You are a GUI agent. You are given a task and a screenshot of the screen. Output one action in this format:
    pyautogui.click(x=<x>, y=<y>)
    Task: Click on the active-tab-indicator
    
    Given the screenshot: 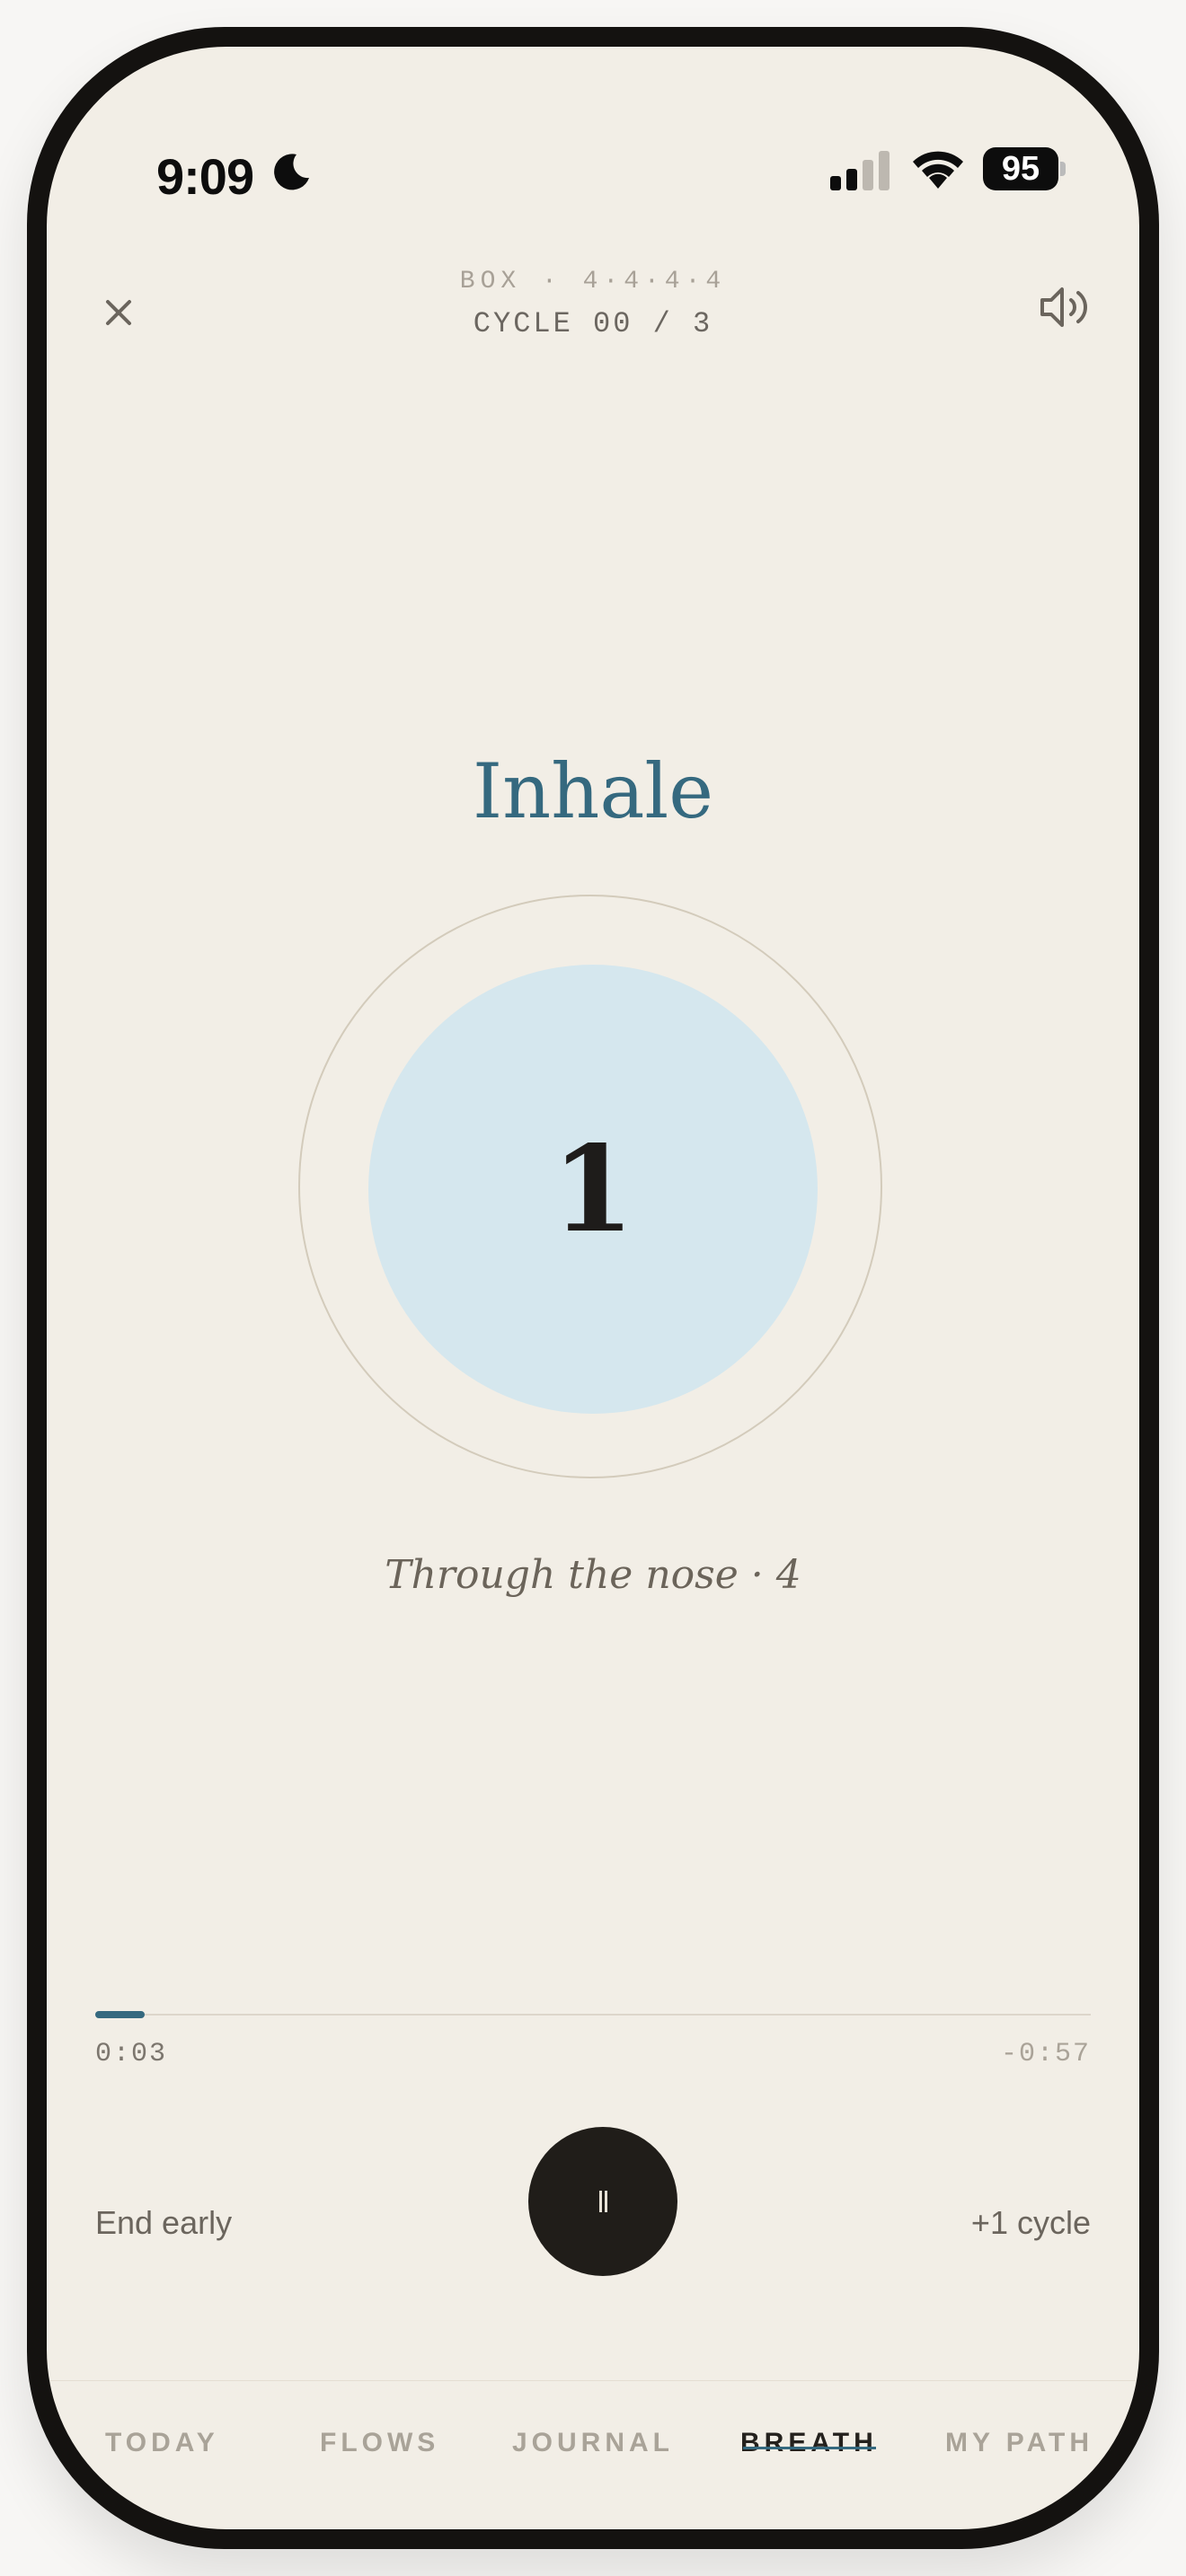 What is the action you would take?
    pyautogui.click(x=809, y=2448)
    